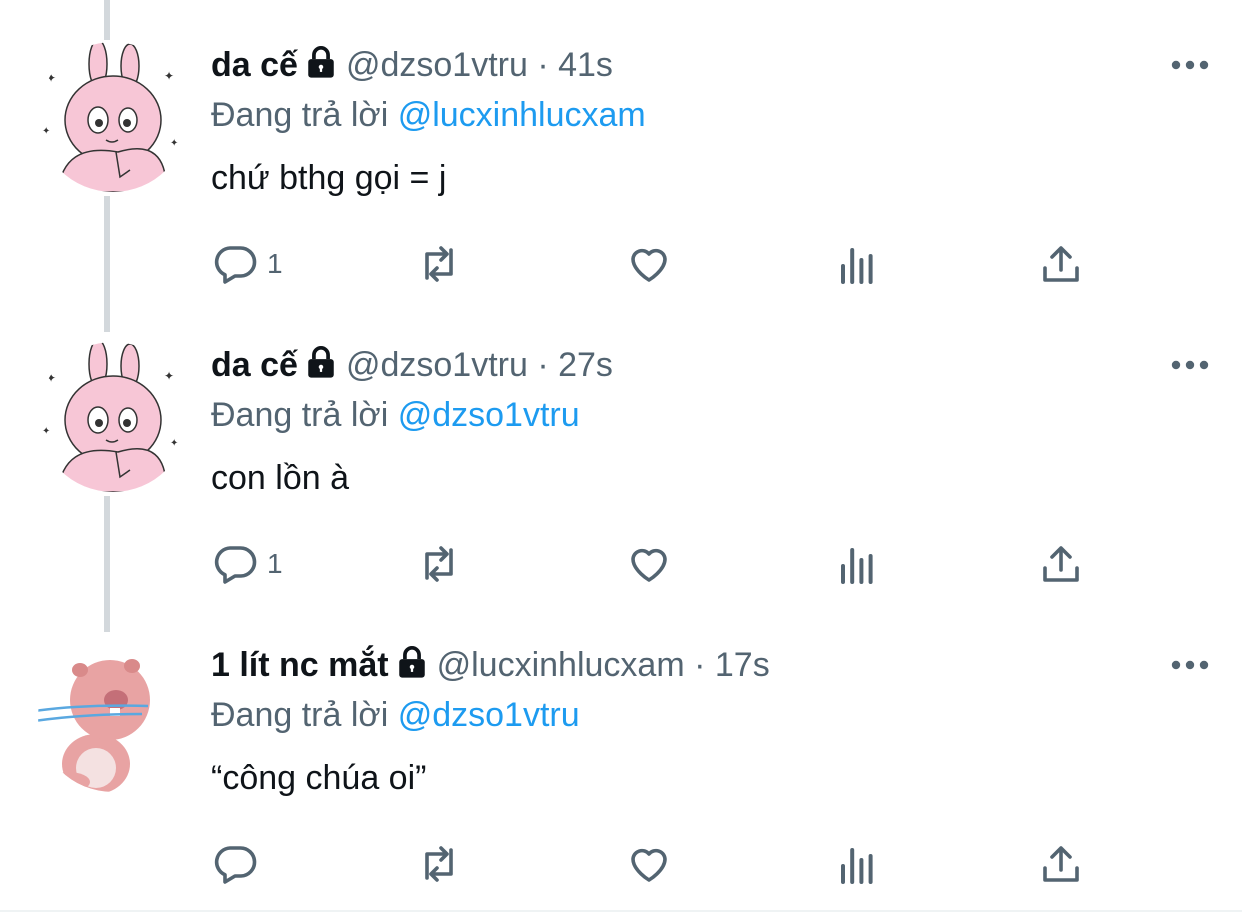 This screenshot has width=1242, height=912. I want to click on reply-button, so click(239, 864).